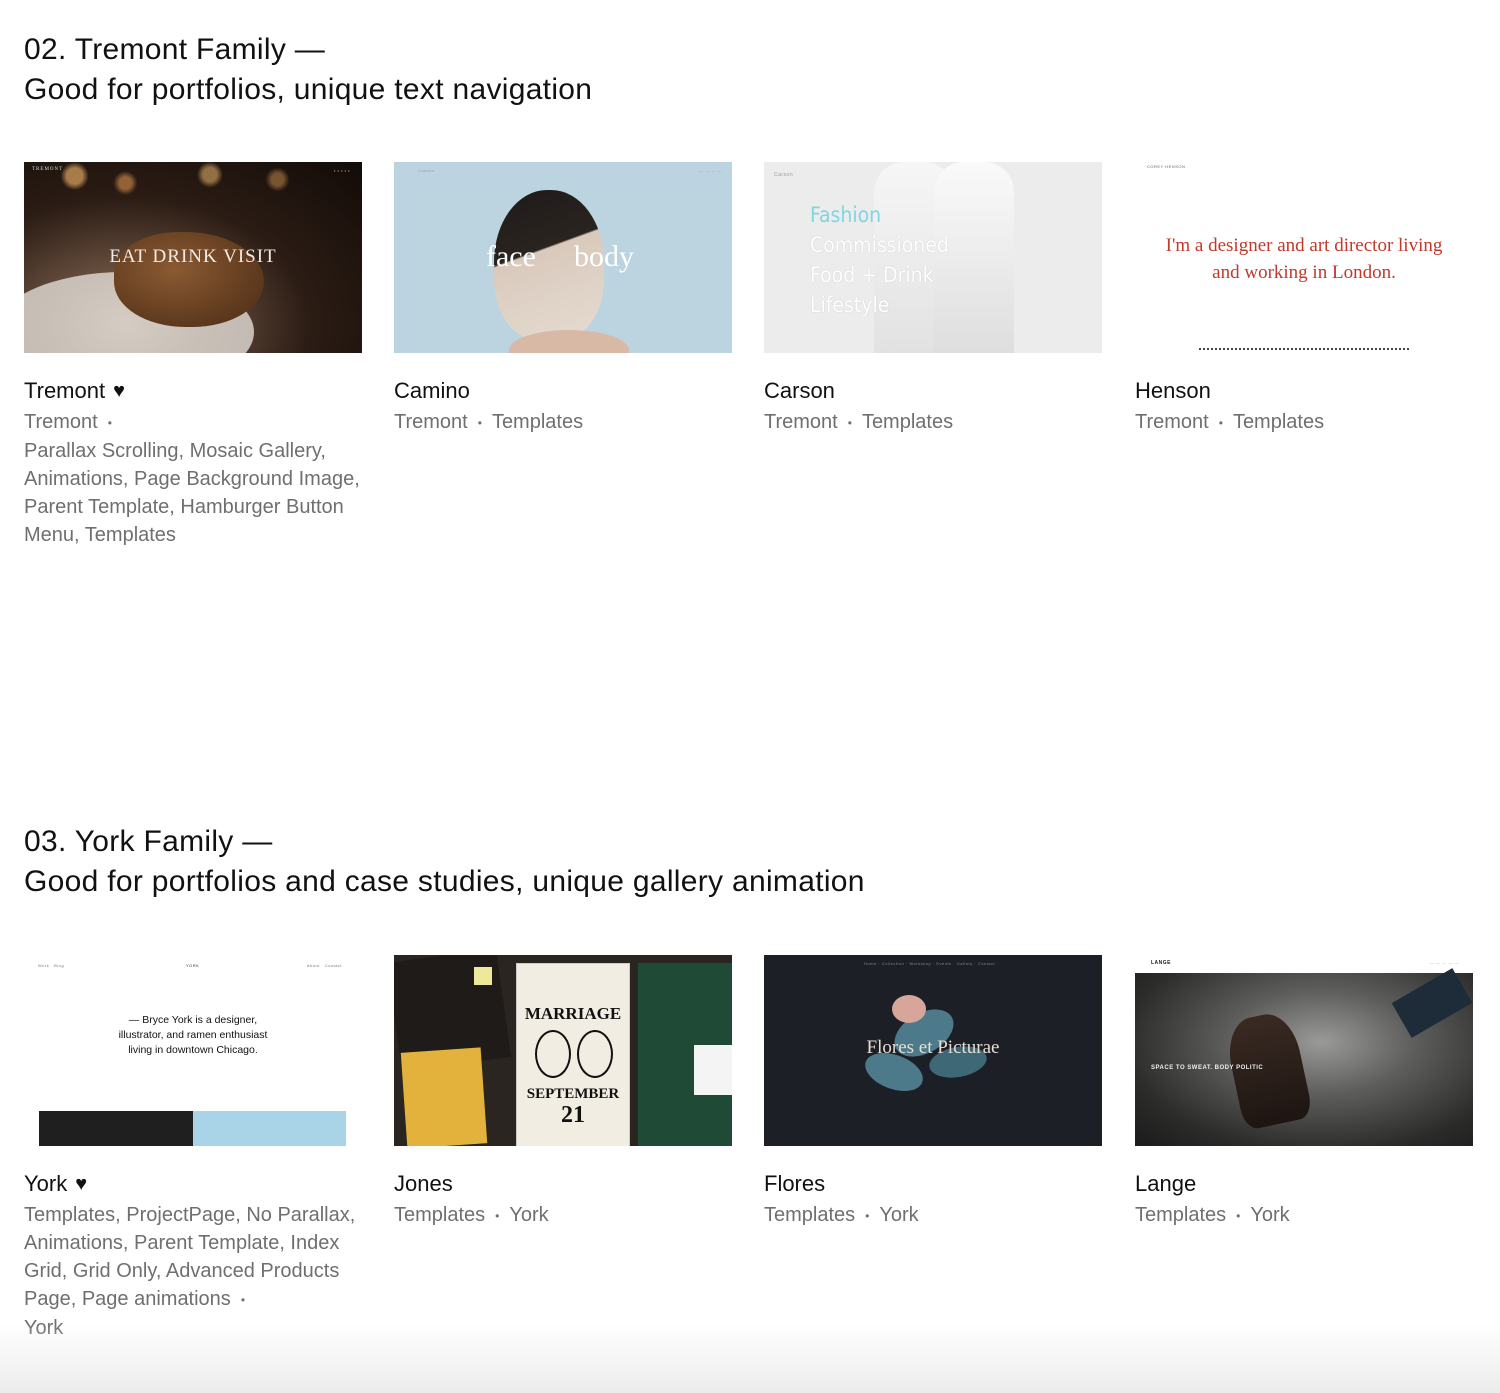 The height and width of the screenshot is (1393, 1500). I want to click on thumb-nav: Work Blog, so click(51, 965).